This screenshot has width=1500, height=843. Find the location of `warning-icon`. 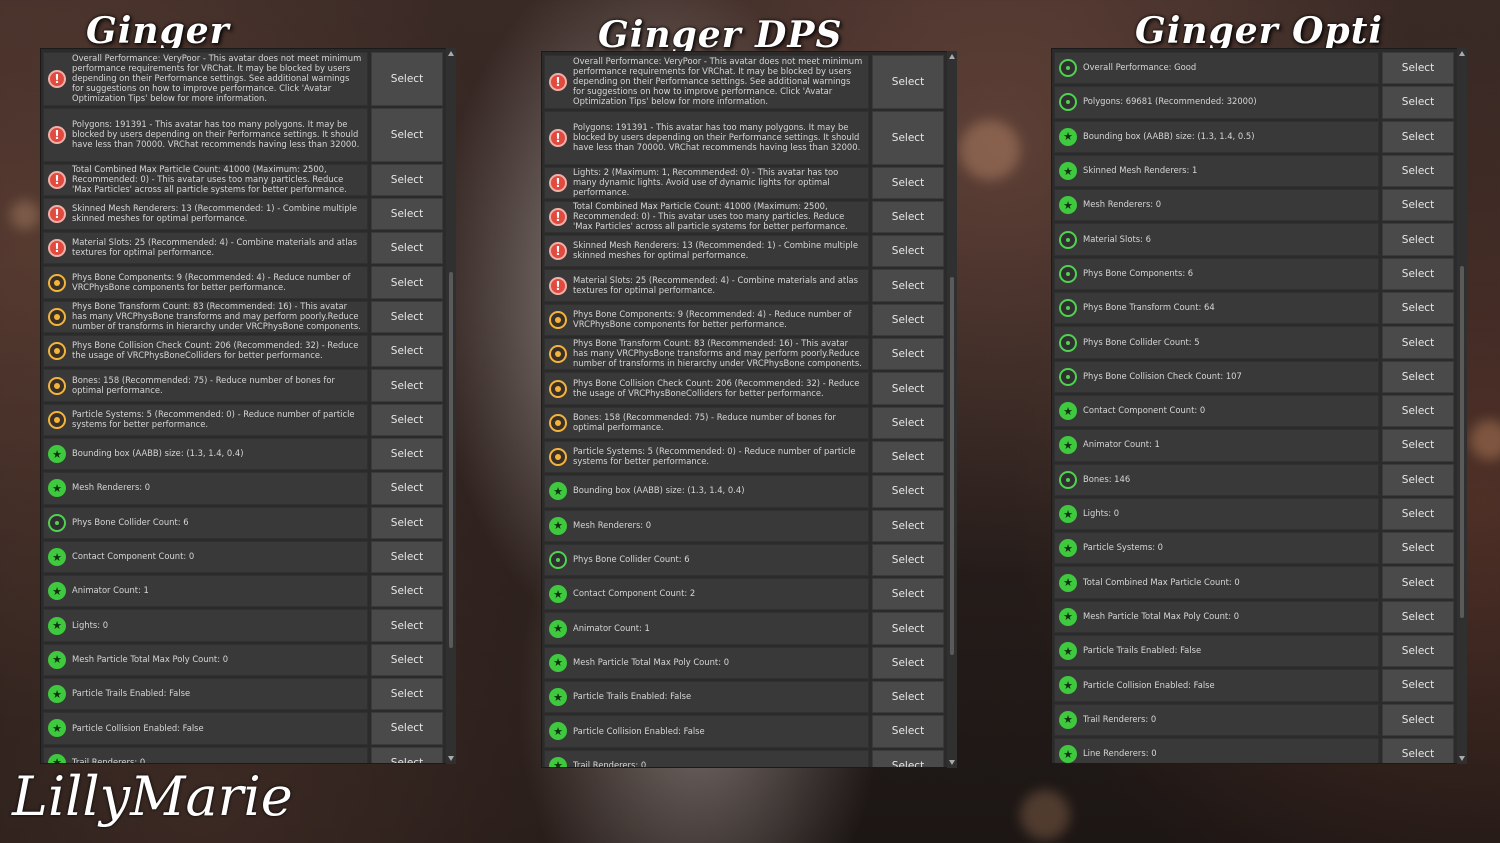

warning-icon is located at coordinates (558, 354).